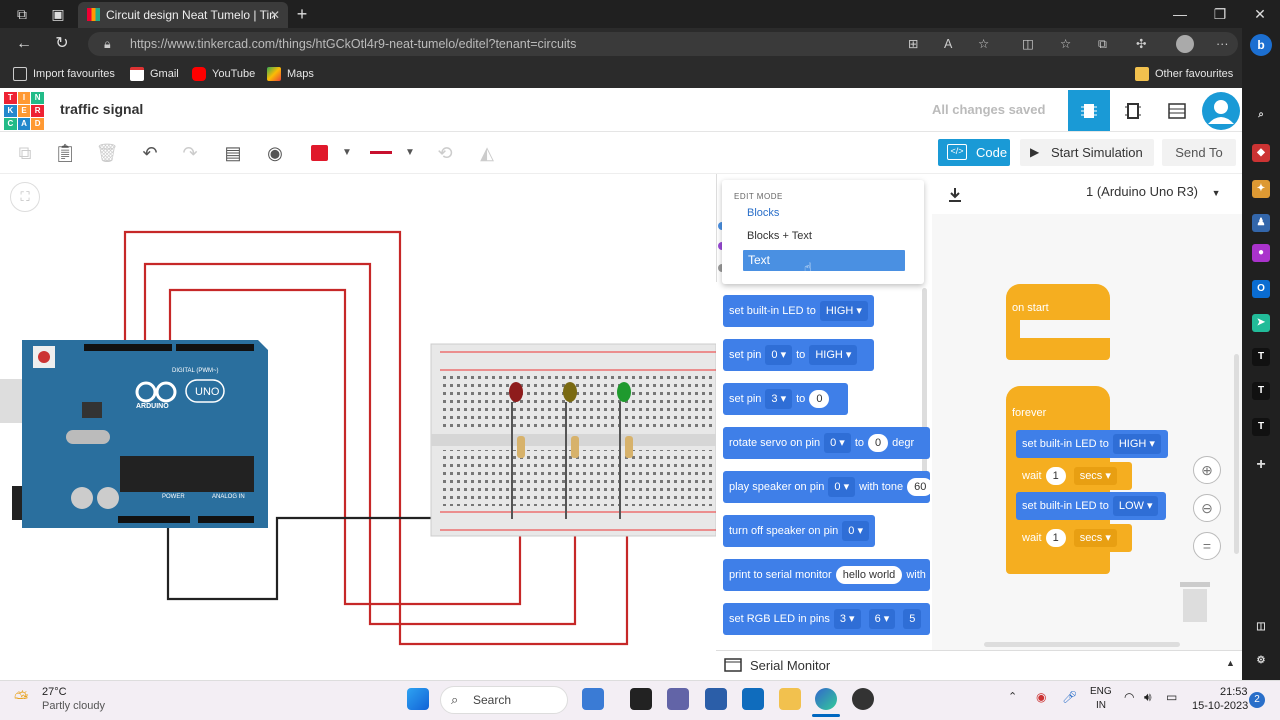  I want to click on extensions-icon: ✣, so click(1141, 44).